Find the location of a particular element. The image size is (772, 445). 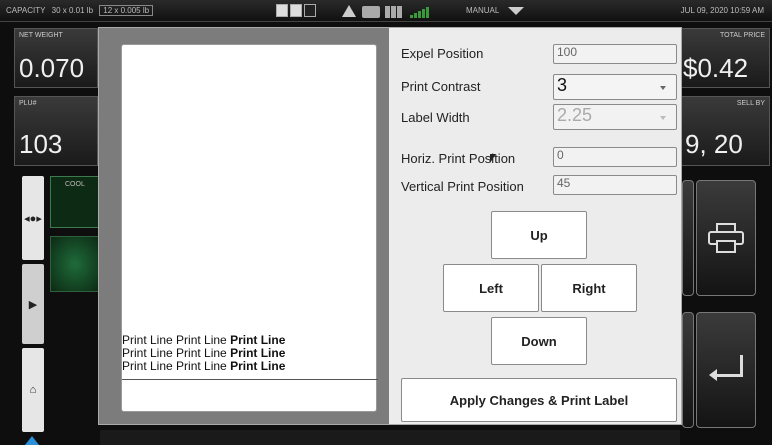

horiz-print-position-input: 0 is located at coordinates (615, 157).